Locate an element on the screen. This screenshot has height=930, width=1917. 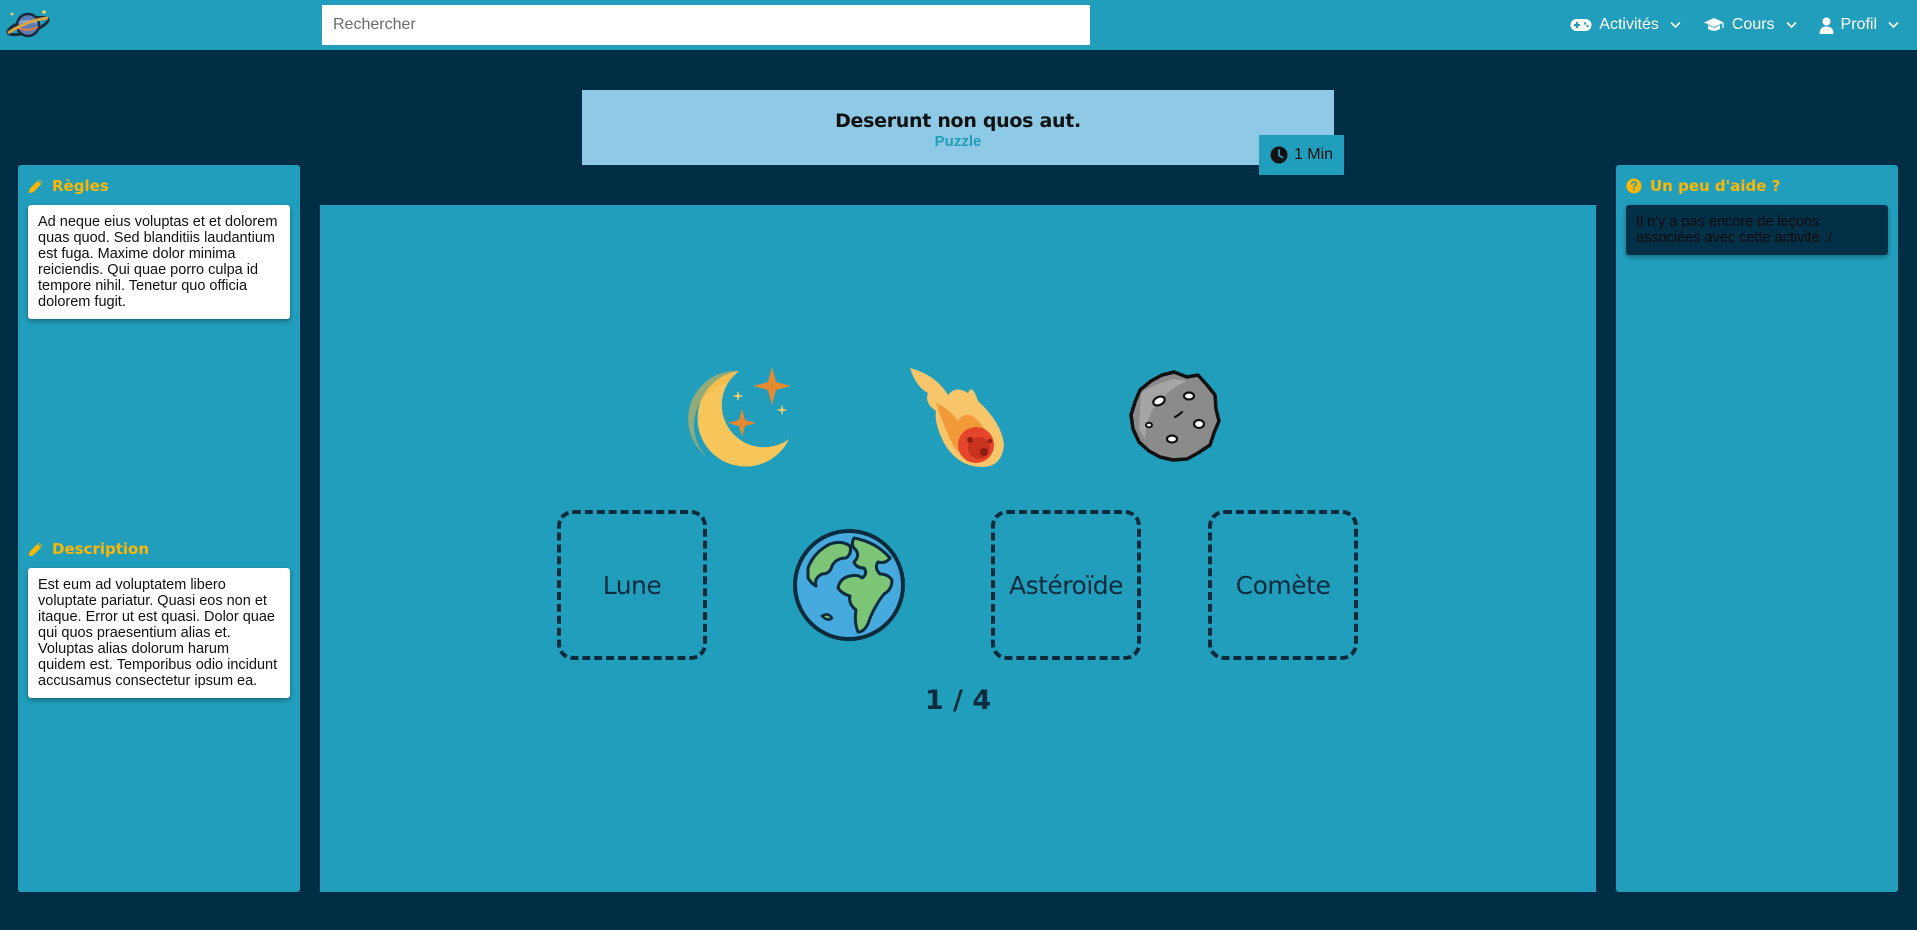
asteroid-icon is located at coordinates (1174, 416).